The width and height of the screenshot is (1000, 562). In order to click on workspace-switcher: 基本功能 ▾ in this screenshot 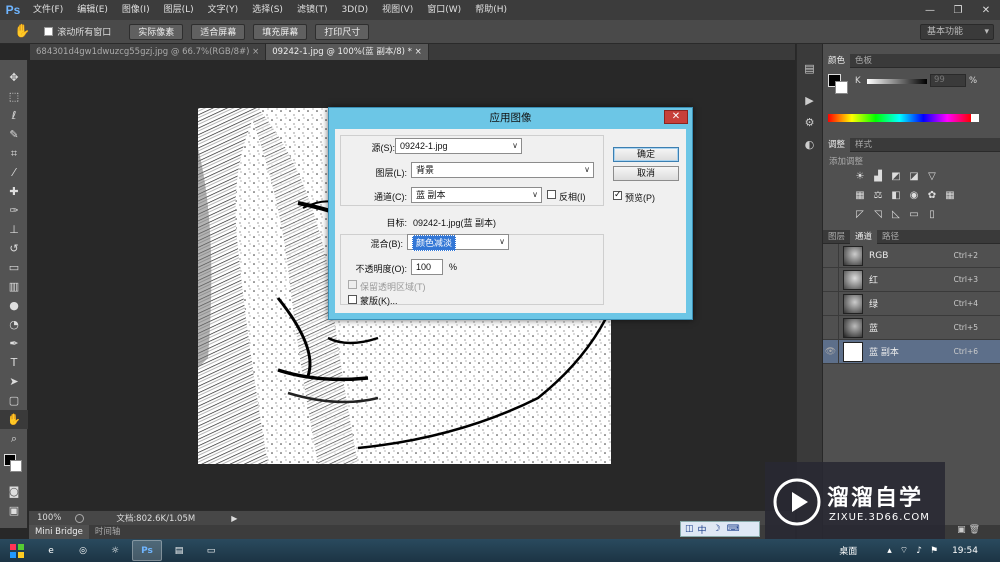, I will do `click(957, 32)`.